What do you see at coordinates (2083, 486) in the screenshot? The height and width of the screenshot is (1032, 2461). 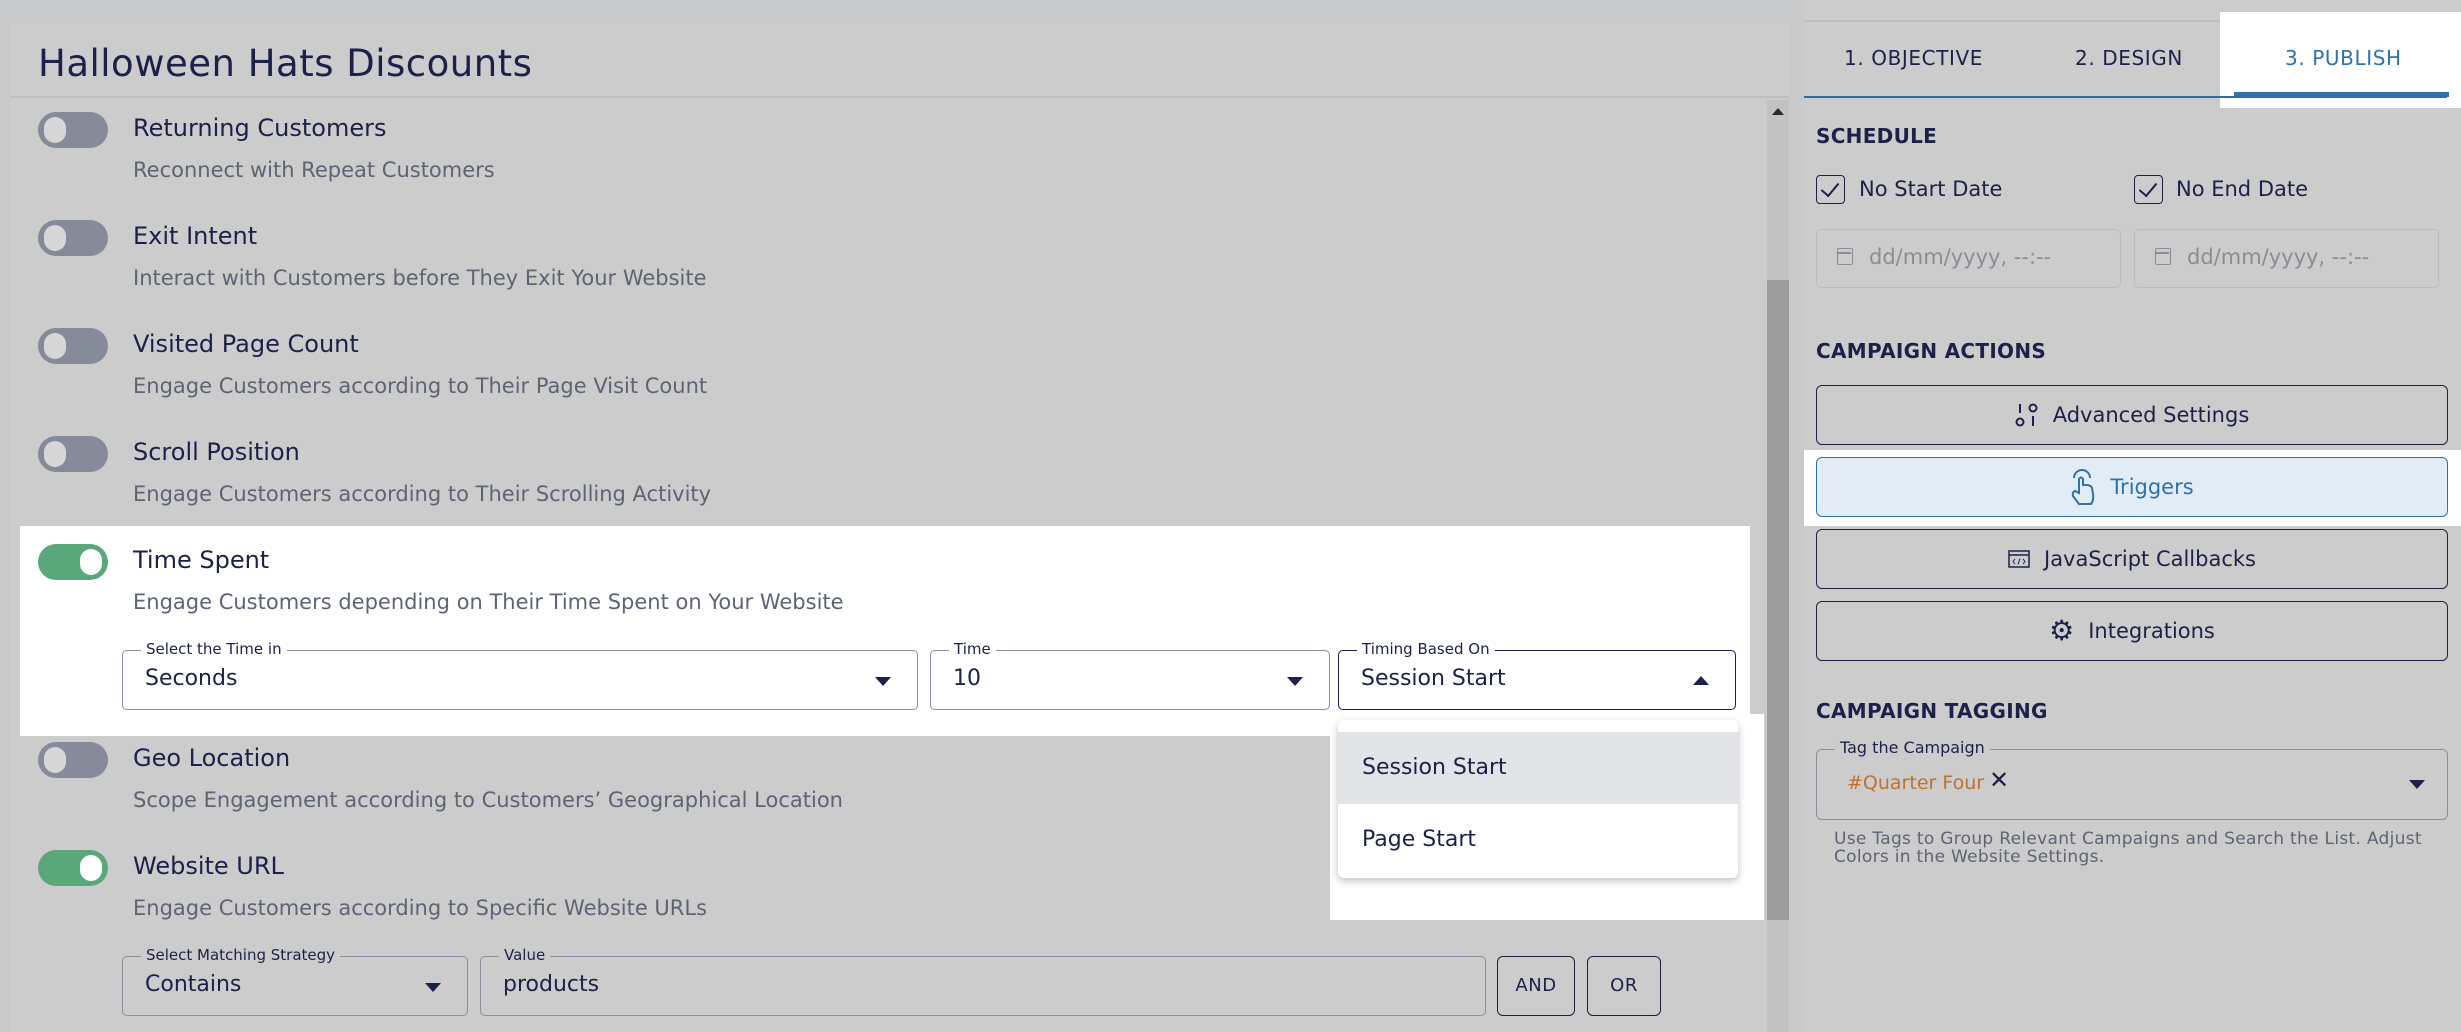 I see `pointer-hand-icon` at bounding box center [2083, 486].